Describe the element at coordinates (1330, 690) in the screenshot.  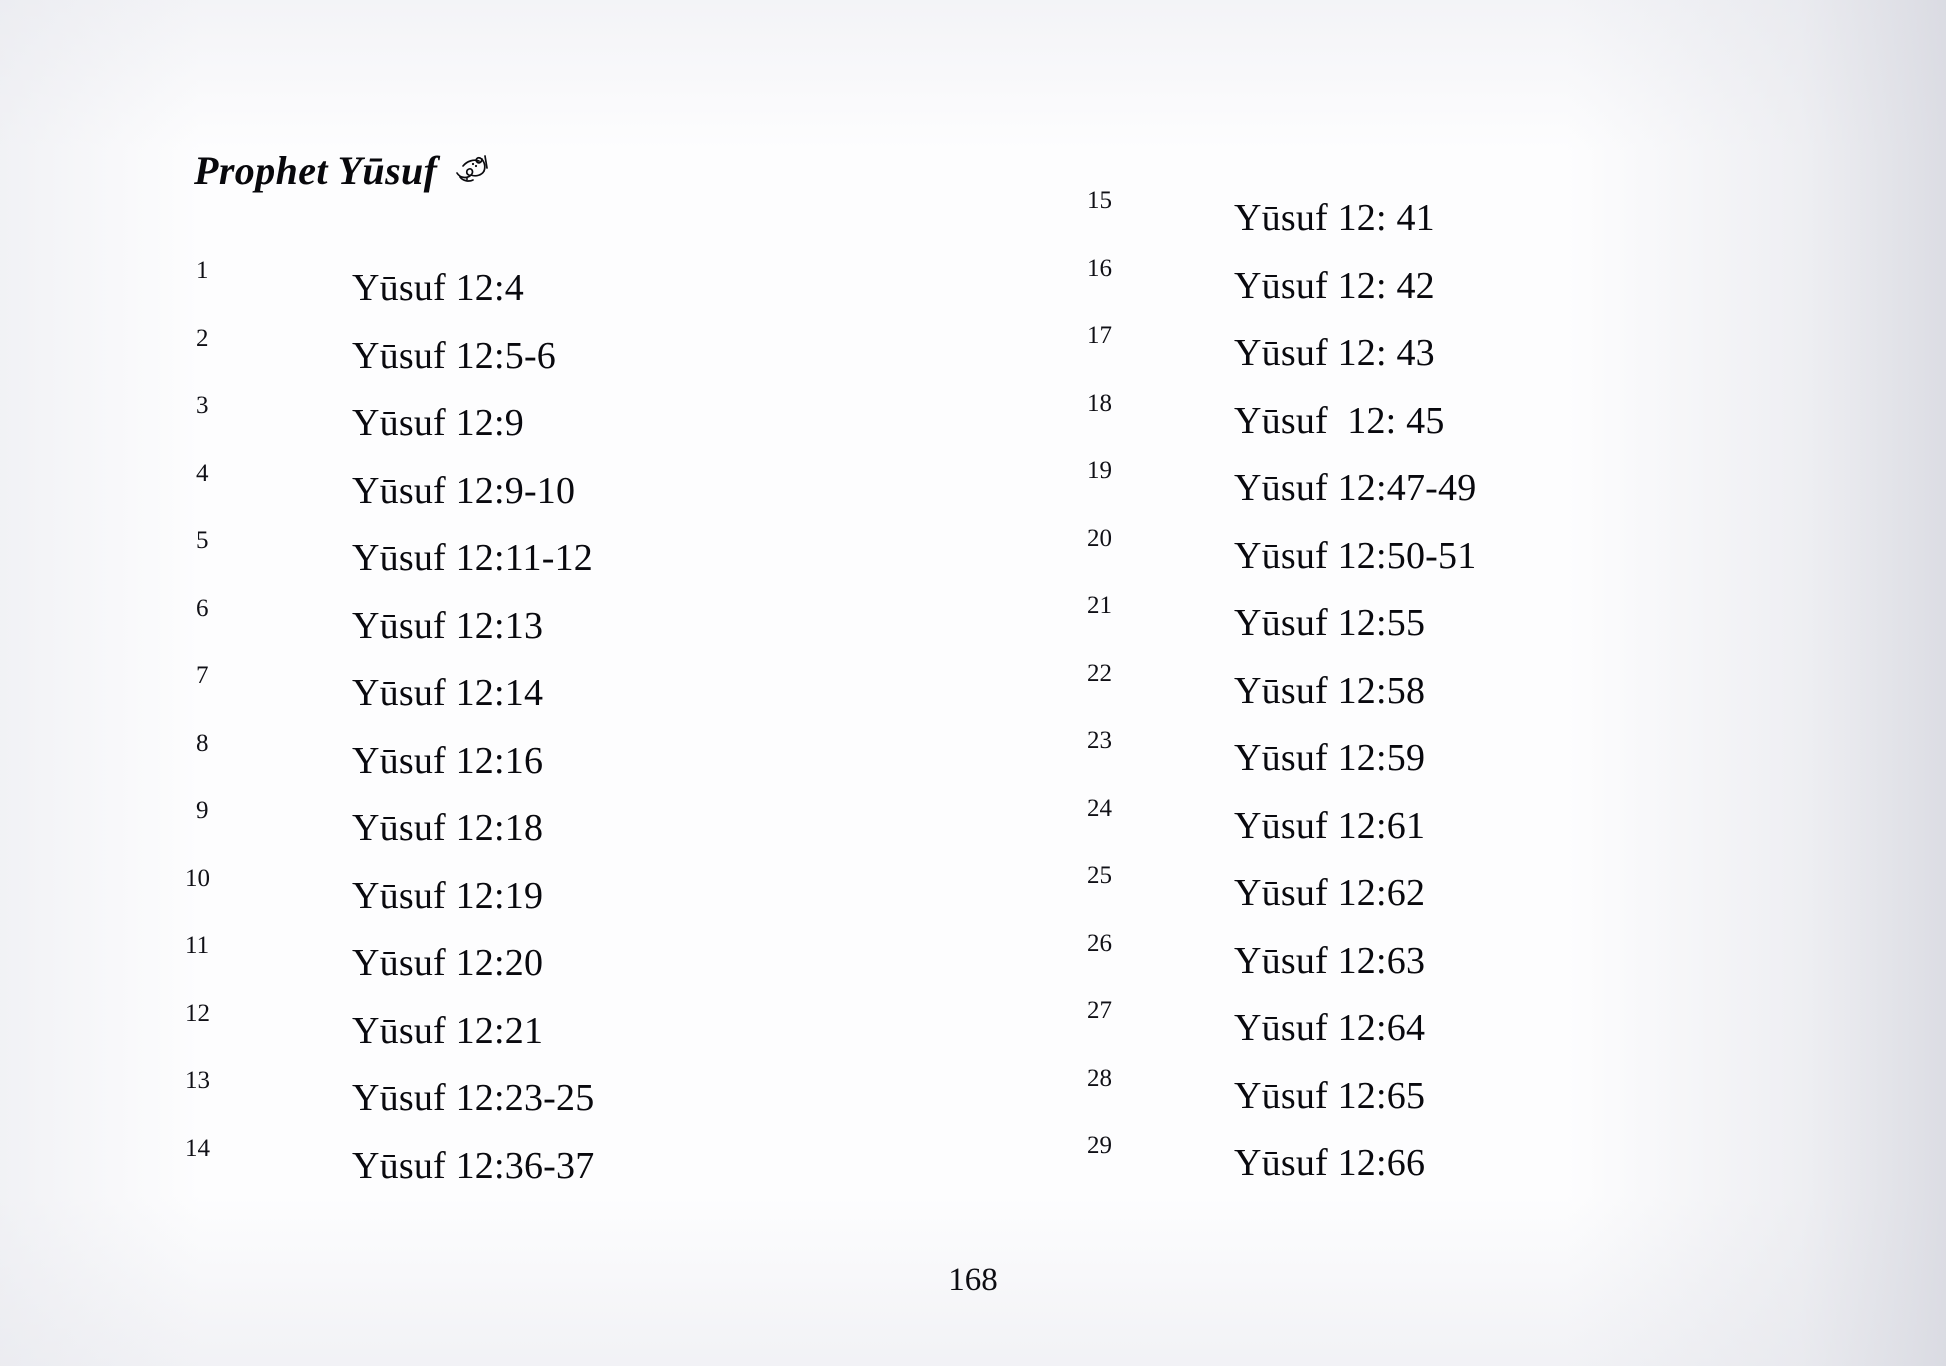
I see `reference-item-citation: Yūsuf 12:58` at that location.